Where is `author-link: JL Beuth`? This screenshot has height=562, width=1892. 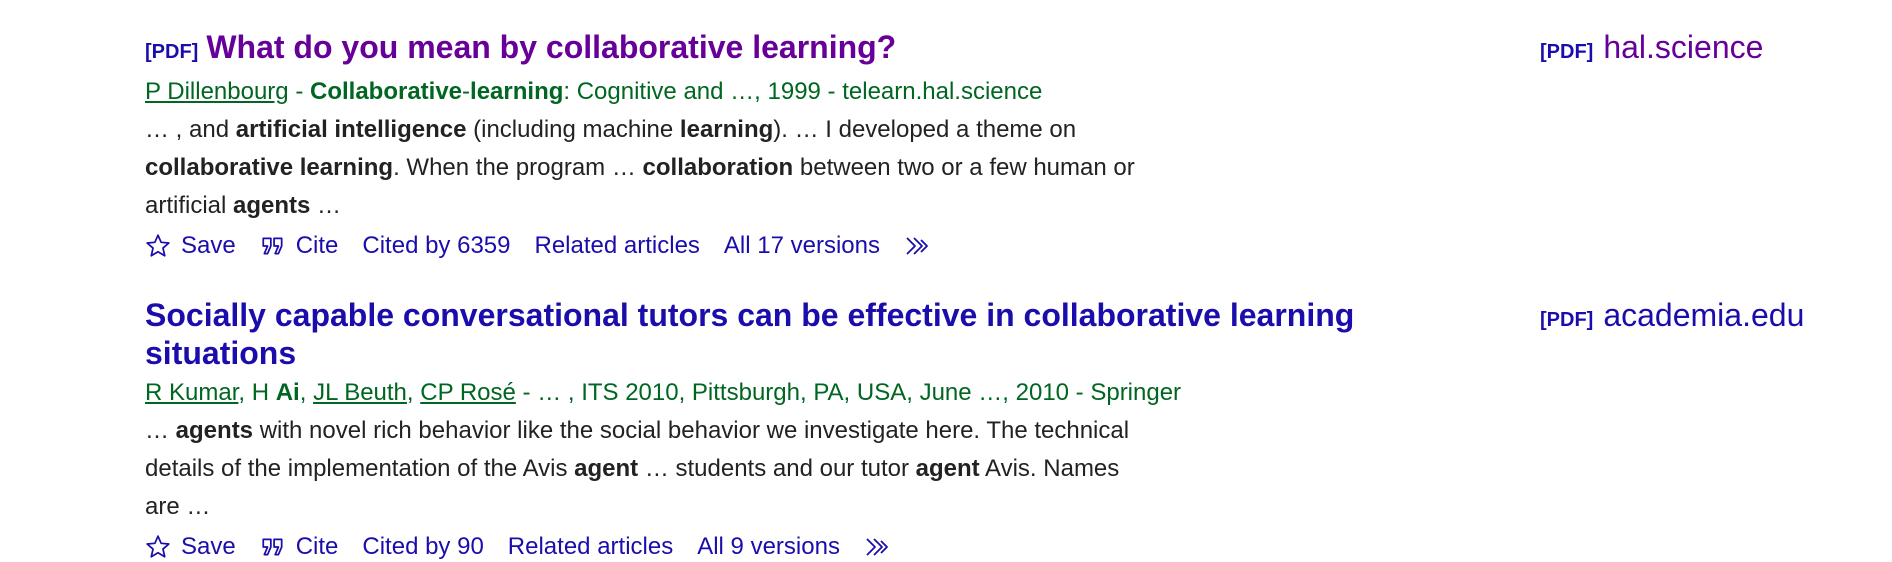
author-link: JL Beuth is located at coordinates (360, 392).